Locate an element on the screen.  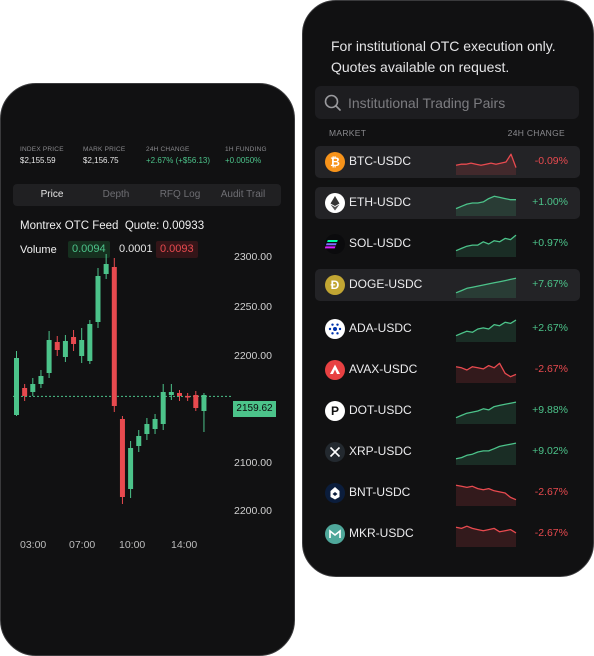
pair-change: +1.00% is located at coordinates (550, 202).